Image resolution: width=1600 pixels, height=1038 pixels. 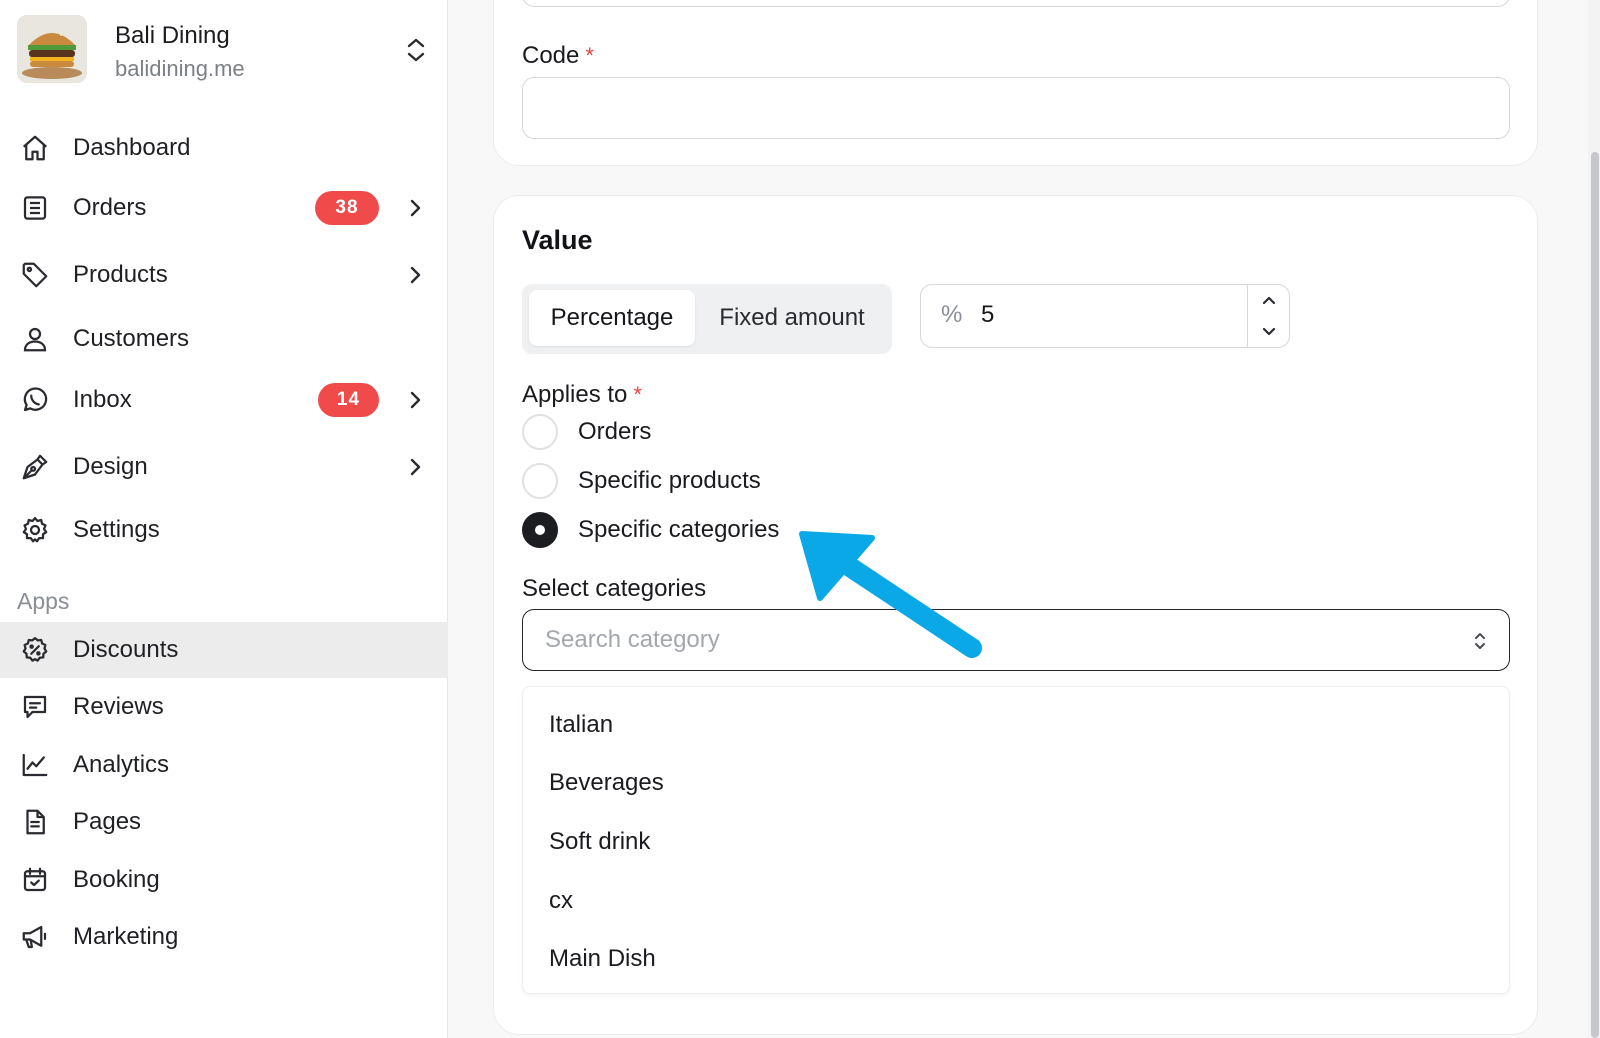 I want to click on sidebar-item-label: Design, so click(x=110, y=466).